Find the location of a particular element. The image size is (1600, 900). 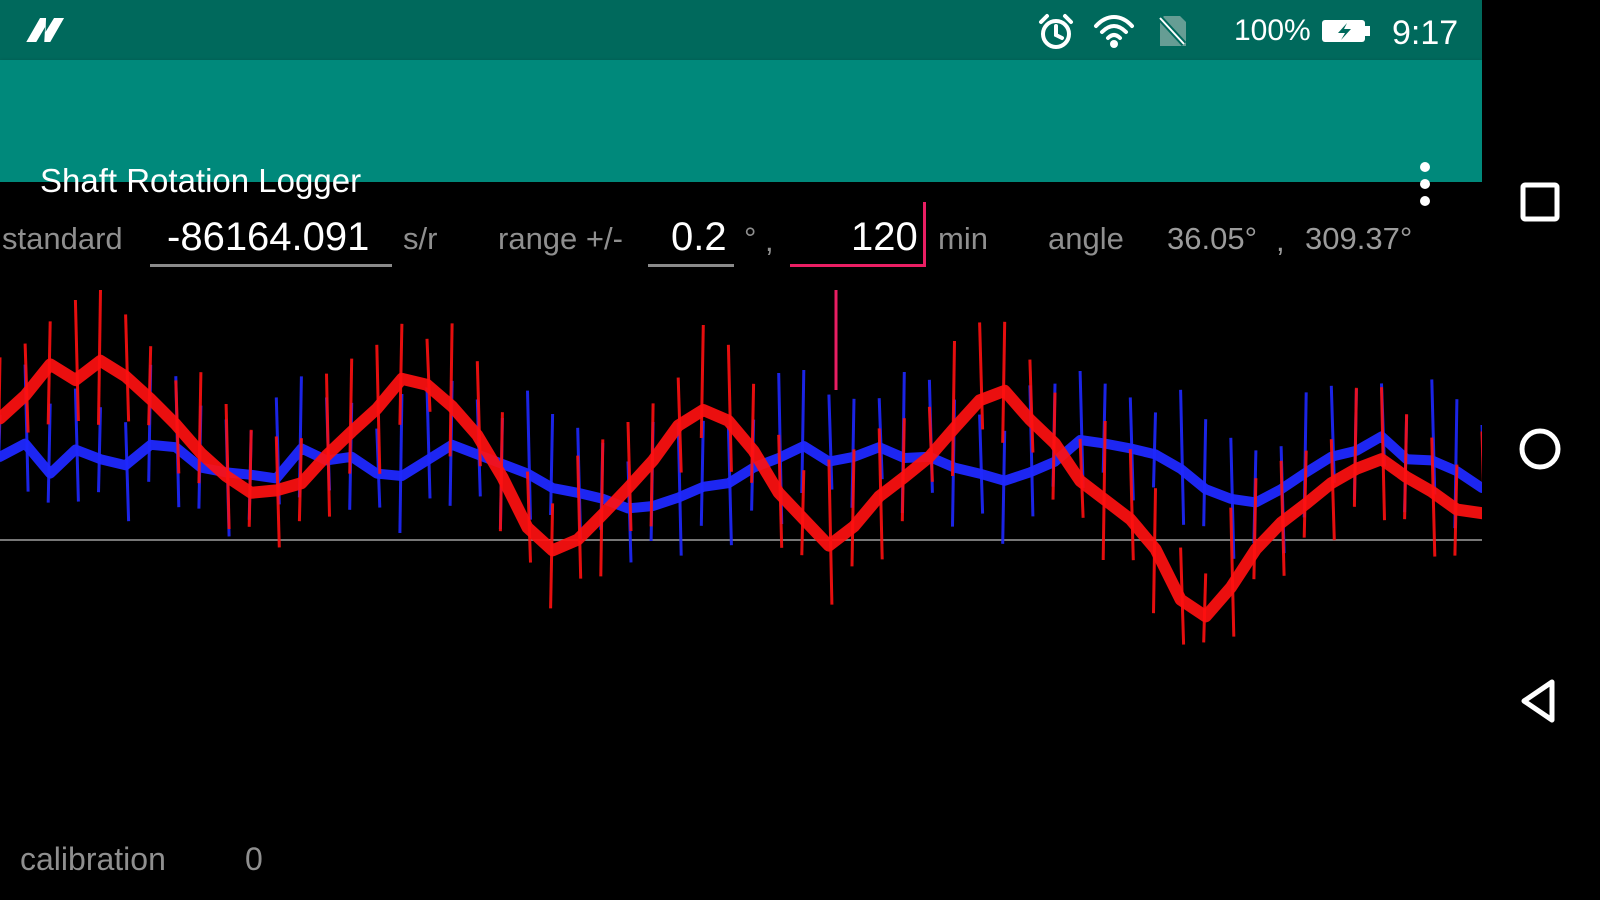

angle-value-2: 309.37° is located at coordinates (1359, 238).